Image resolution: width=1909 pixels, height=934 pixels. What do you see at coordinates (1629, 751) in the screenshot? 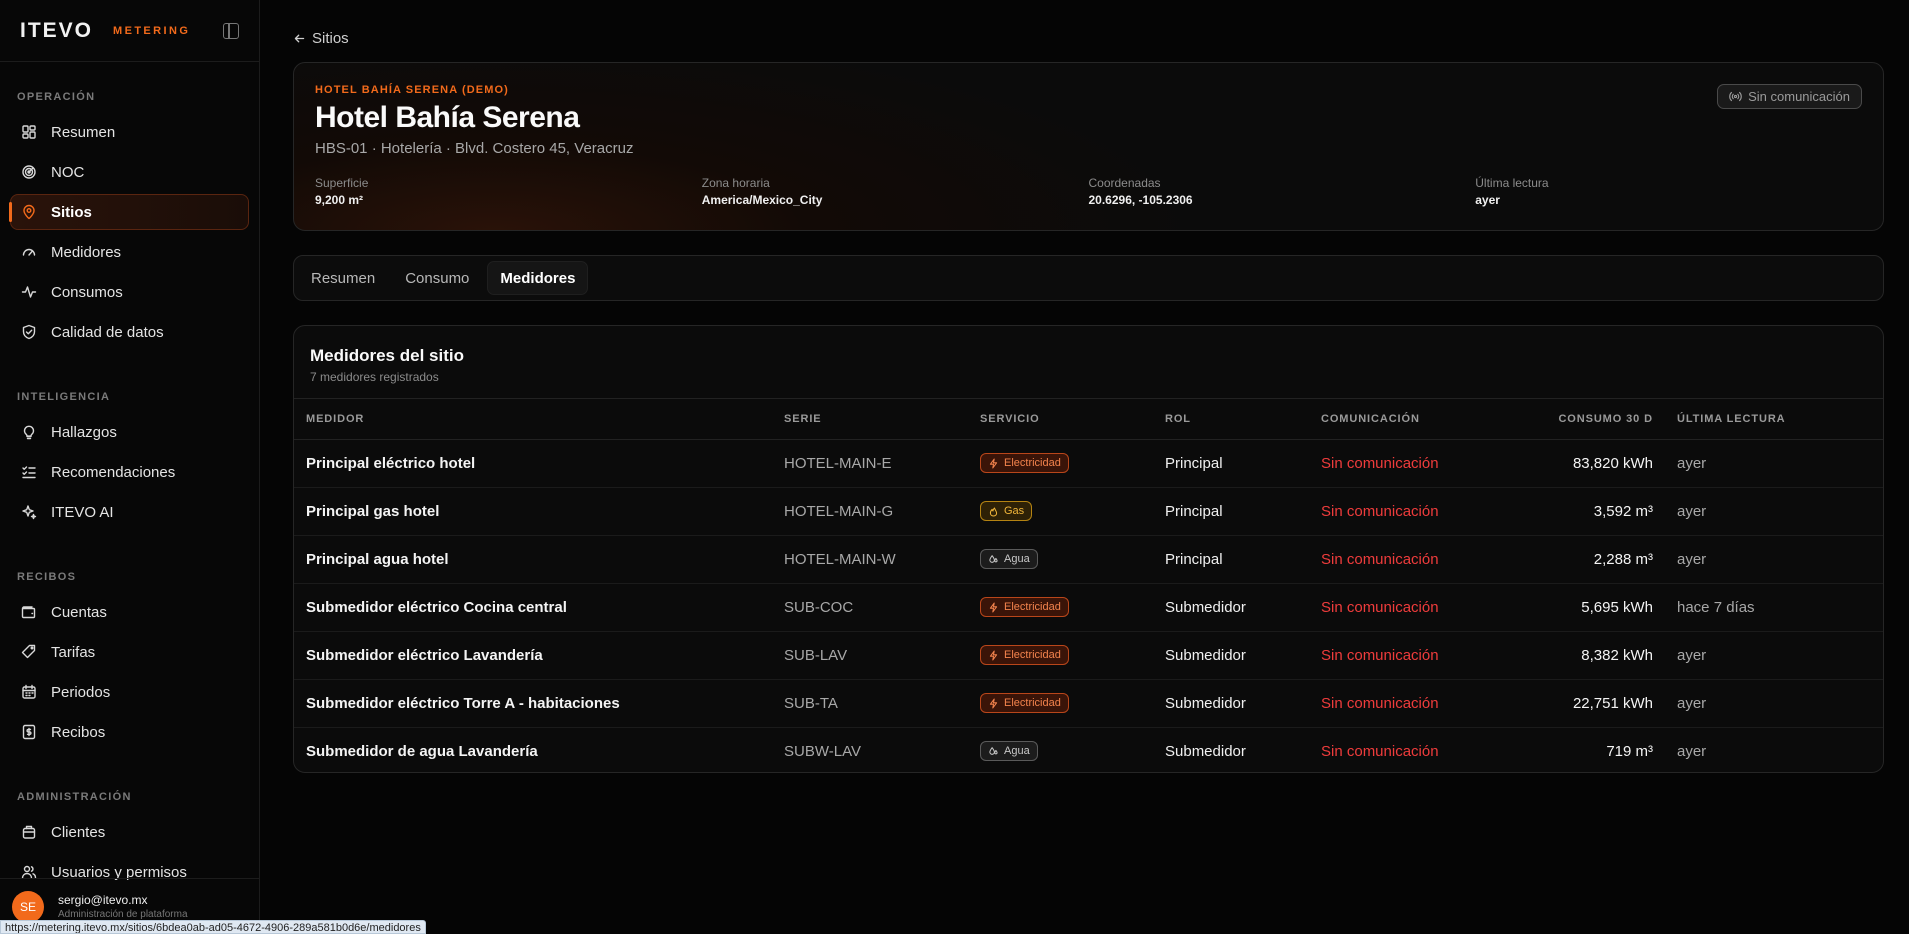
I see `meter-consumption: 719 m³` at bounding box center [1629, 751].